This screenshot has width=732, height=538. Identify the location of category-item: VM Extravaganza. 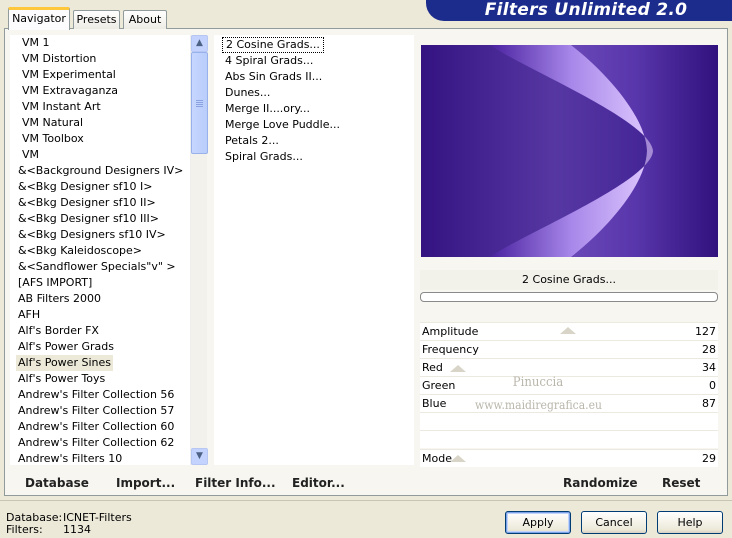
(70, 91).